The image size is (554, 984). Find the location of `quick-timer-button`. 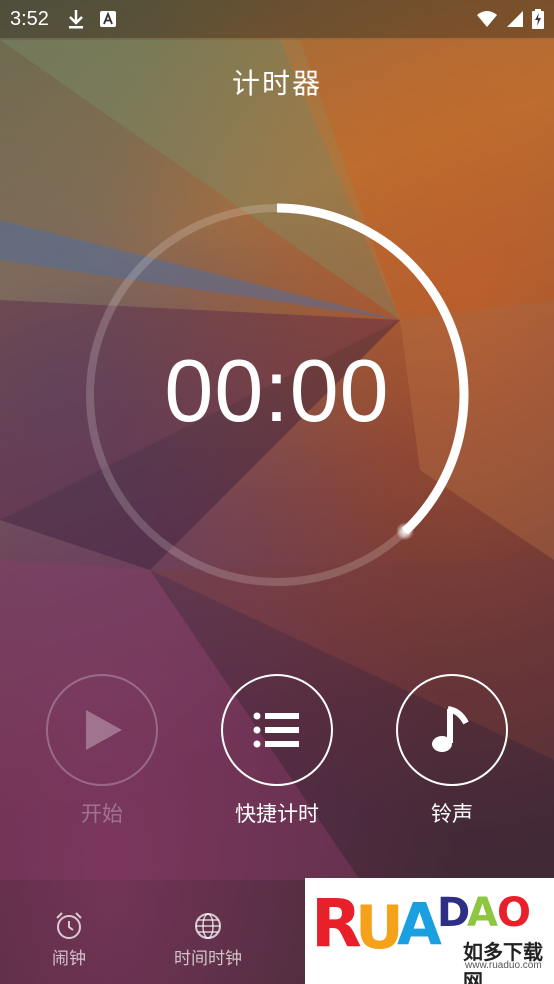

quick-timer-button is located at coordinates (277, 730).